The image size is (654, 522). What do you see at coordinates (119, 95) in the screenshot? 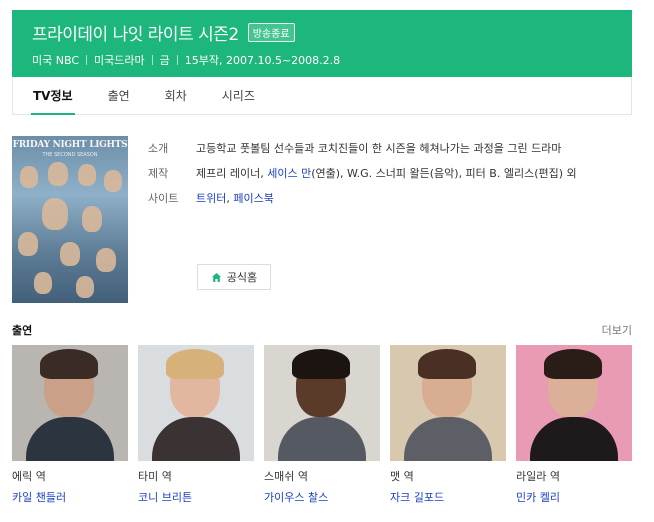
I see `tab-cast: 출연` at bounding box center [119, 95].